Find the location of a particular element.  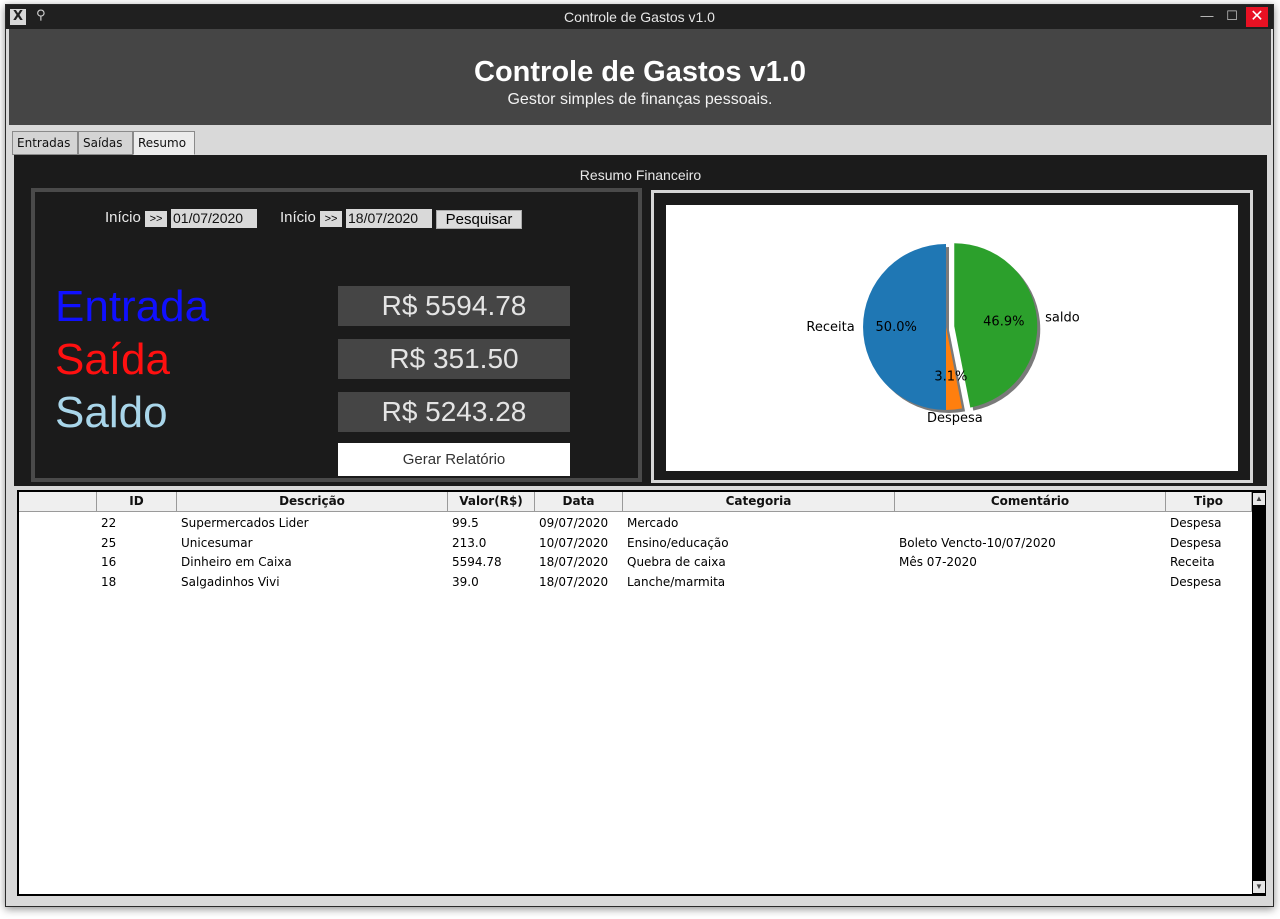

column-header-id: ID is located at coordinates (137, 502).